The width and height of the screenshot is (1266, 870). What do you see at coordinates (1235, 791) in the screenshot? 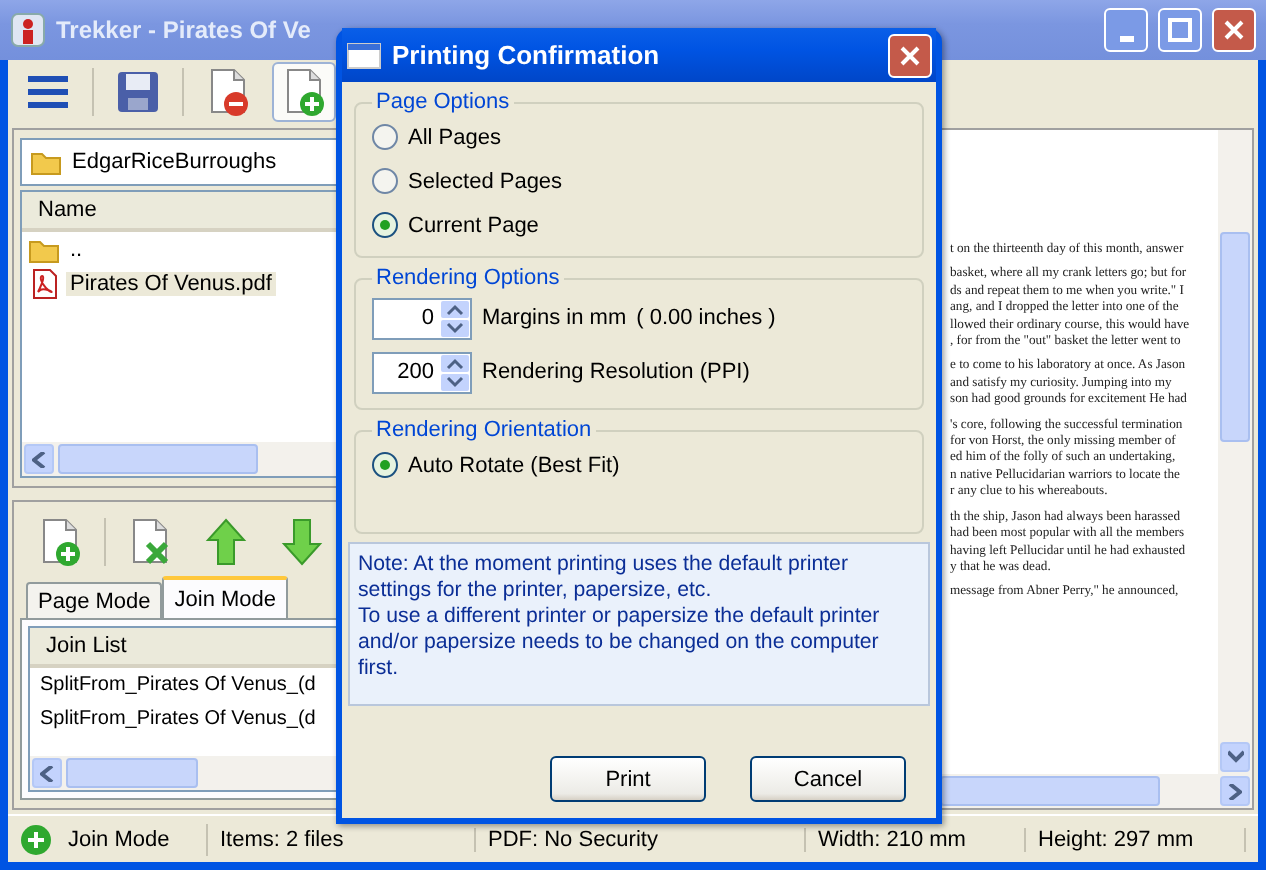
I see `scroll-right-icon` at bounding box center [1235, 791].